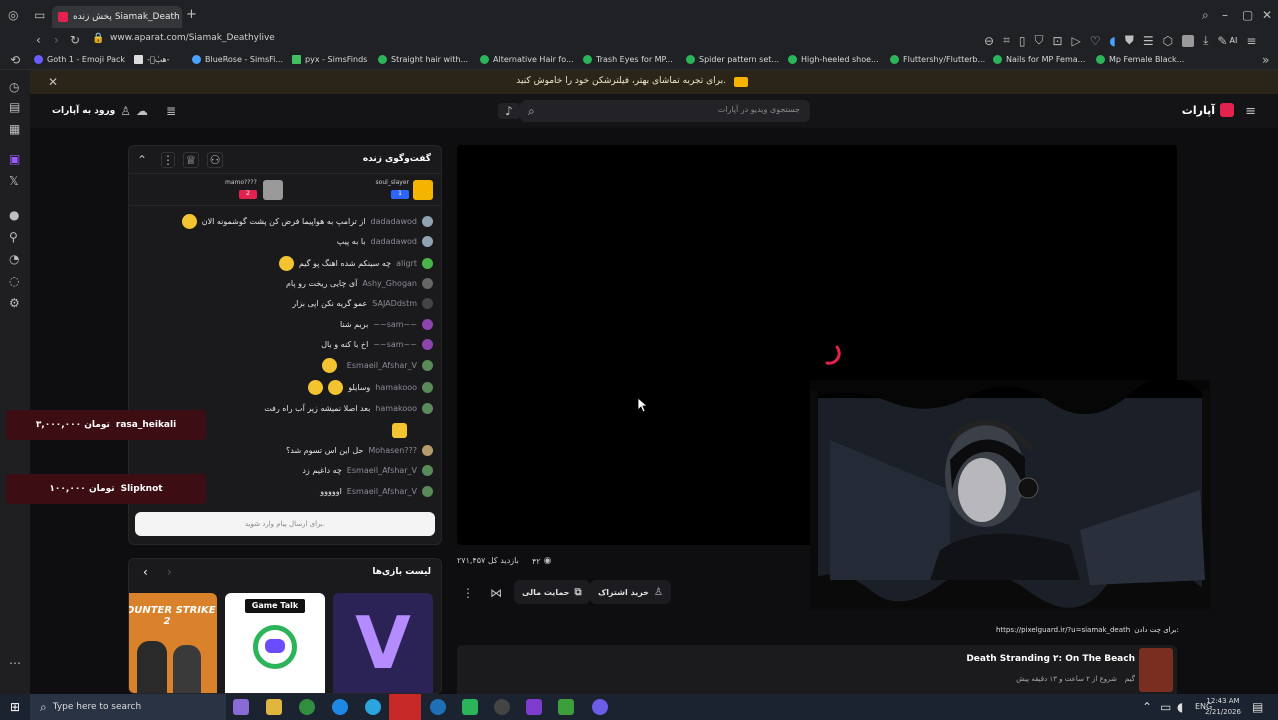 The image size is (1278, 720). What do you see at coordinates (79, 59) in the screenshot?
I see `bookmark-item: Goth 1 - Emoji Pack` at bounding box center [79, 59].